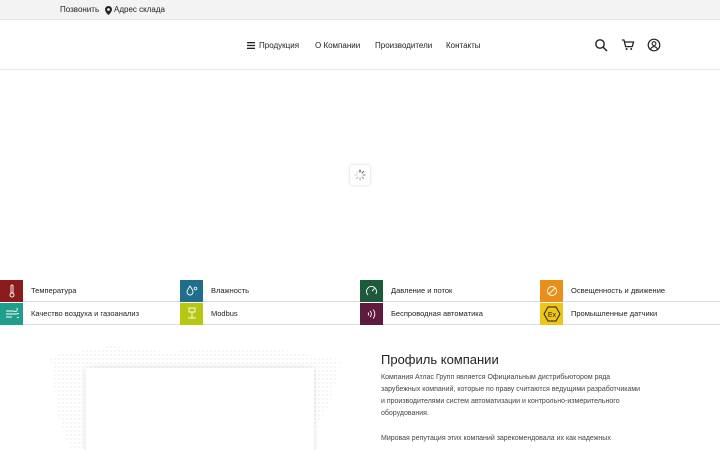  I want to click on nav-products-label: Продукция, so click(279, 45).